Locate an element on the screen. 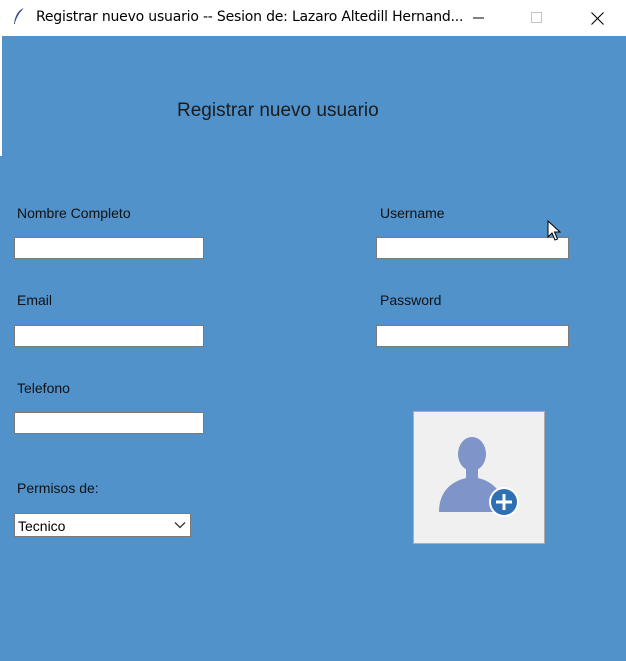  email-label: Email is located at coordinates (35, 300).